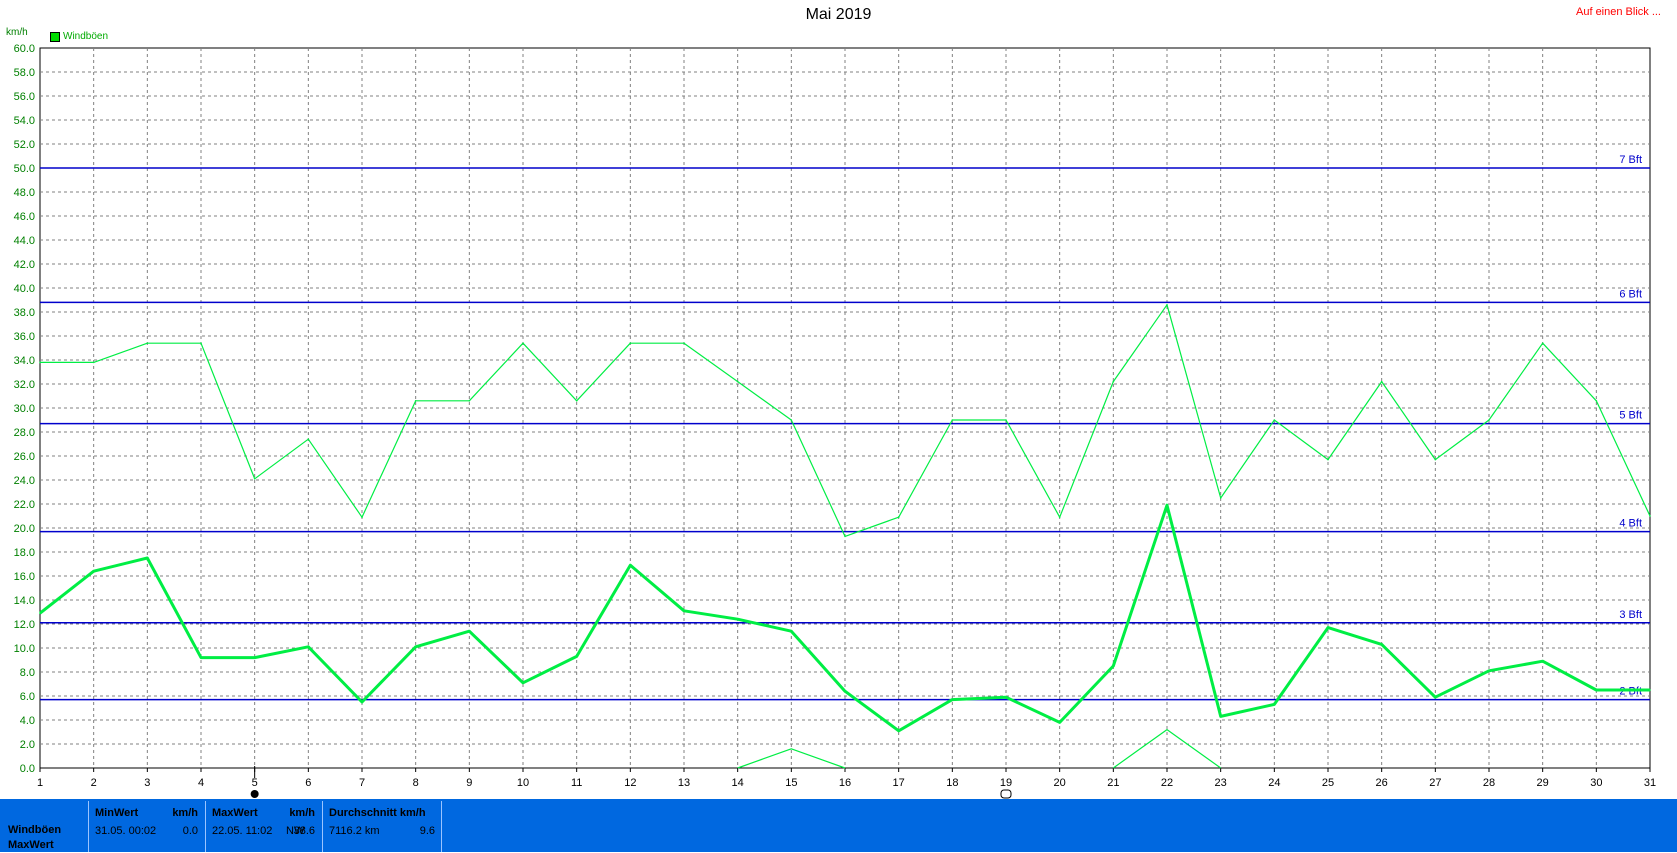  Describe the element at coordinates (27, 745) in the screenshot. I see `y-tick-label: 2.0` at that location.